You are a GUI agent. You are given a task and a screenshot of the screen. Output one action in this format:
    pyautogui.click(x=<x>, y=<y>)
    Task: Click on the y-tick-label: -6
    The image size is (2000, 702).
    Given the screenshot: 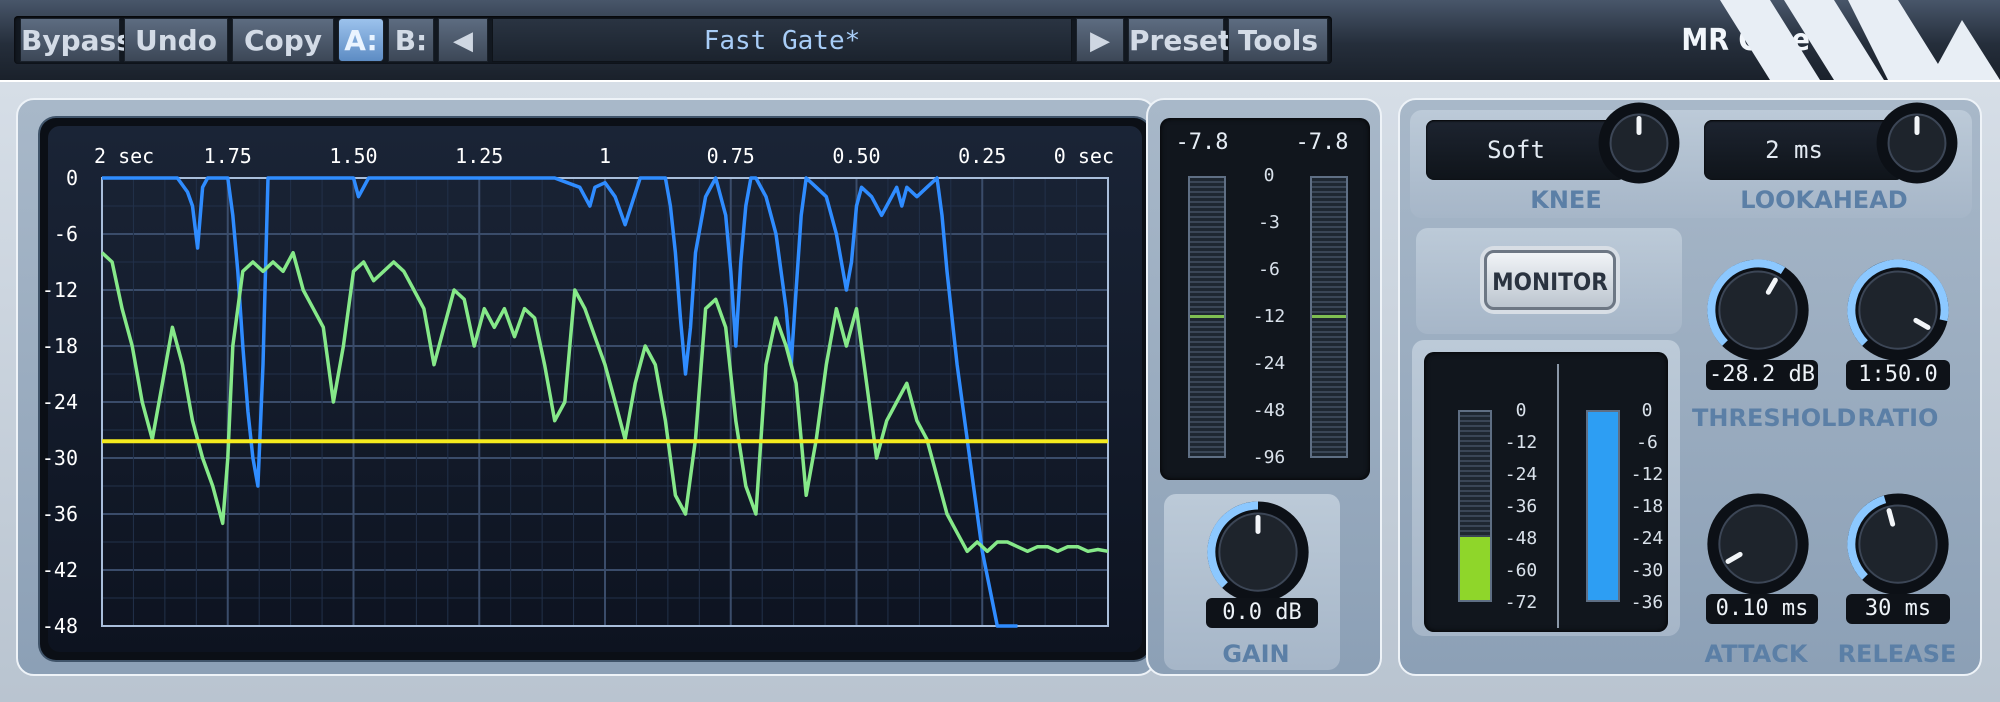 What is the action you would take?
    pyautogui.click(x=66, y=234)
    